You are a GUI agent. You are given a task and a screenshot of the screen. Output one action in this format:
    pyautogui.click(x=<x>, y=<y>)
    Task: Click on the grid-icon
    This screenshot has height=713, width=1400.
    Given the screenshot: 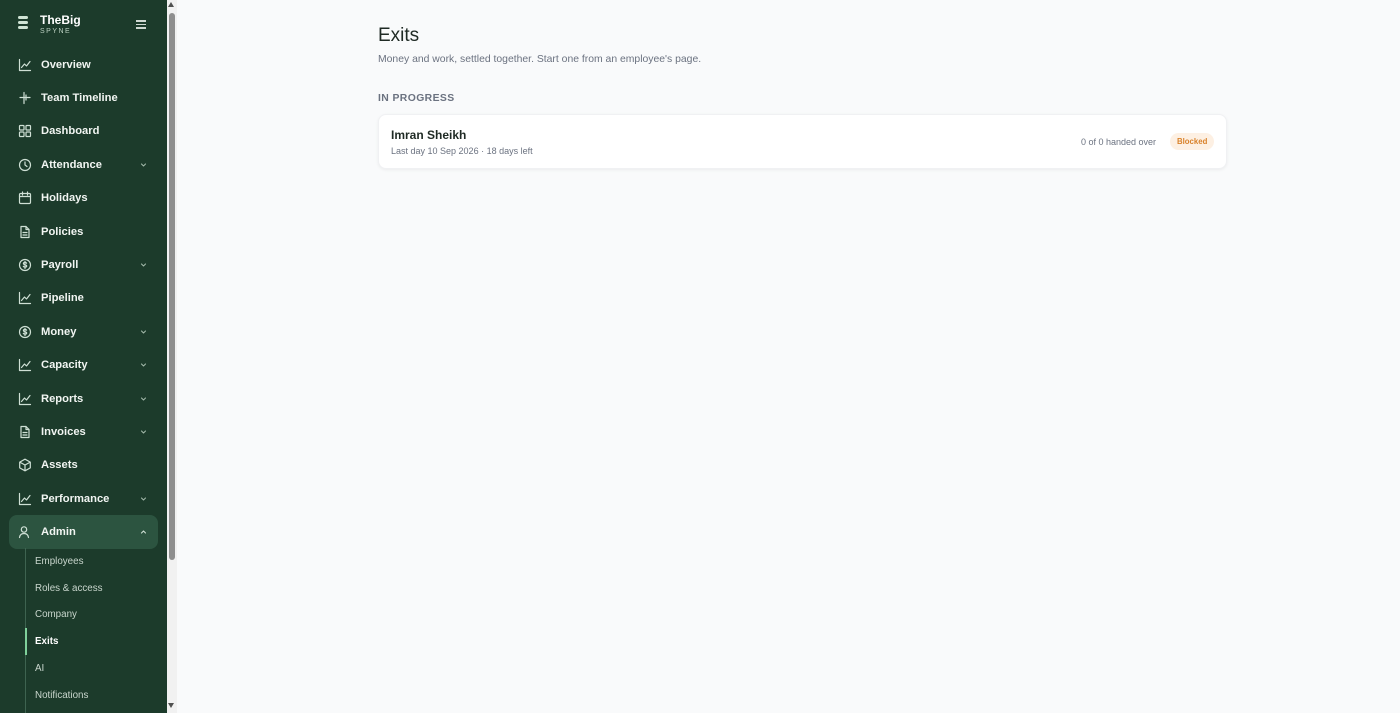 What is the action you would take?
    pyautogui.click(x=25, y=131)
    